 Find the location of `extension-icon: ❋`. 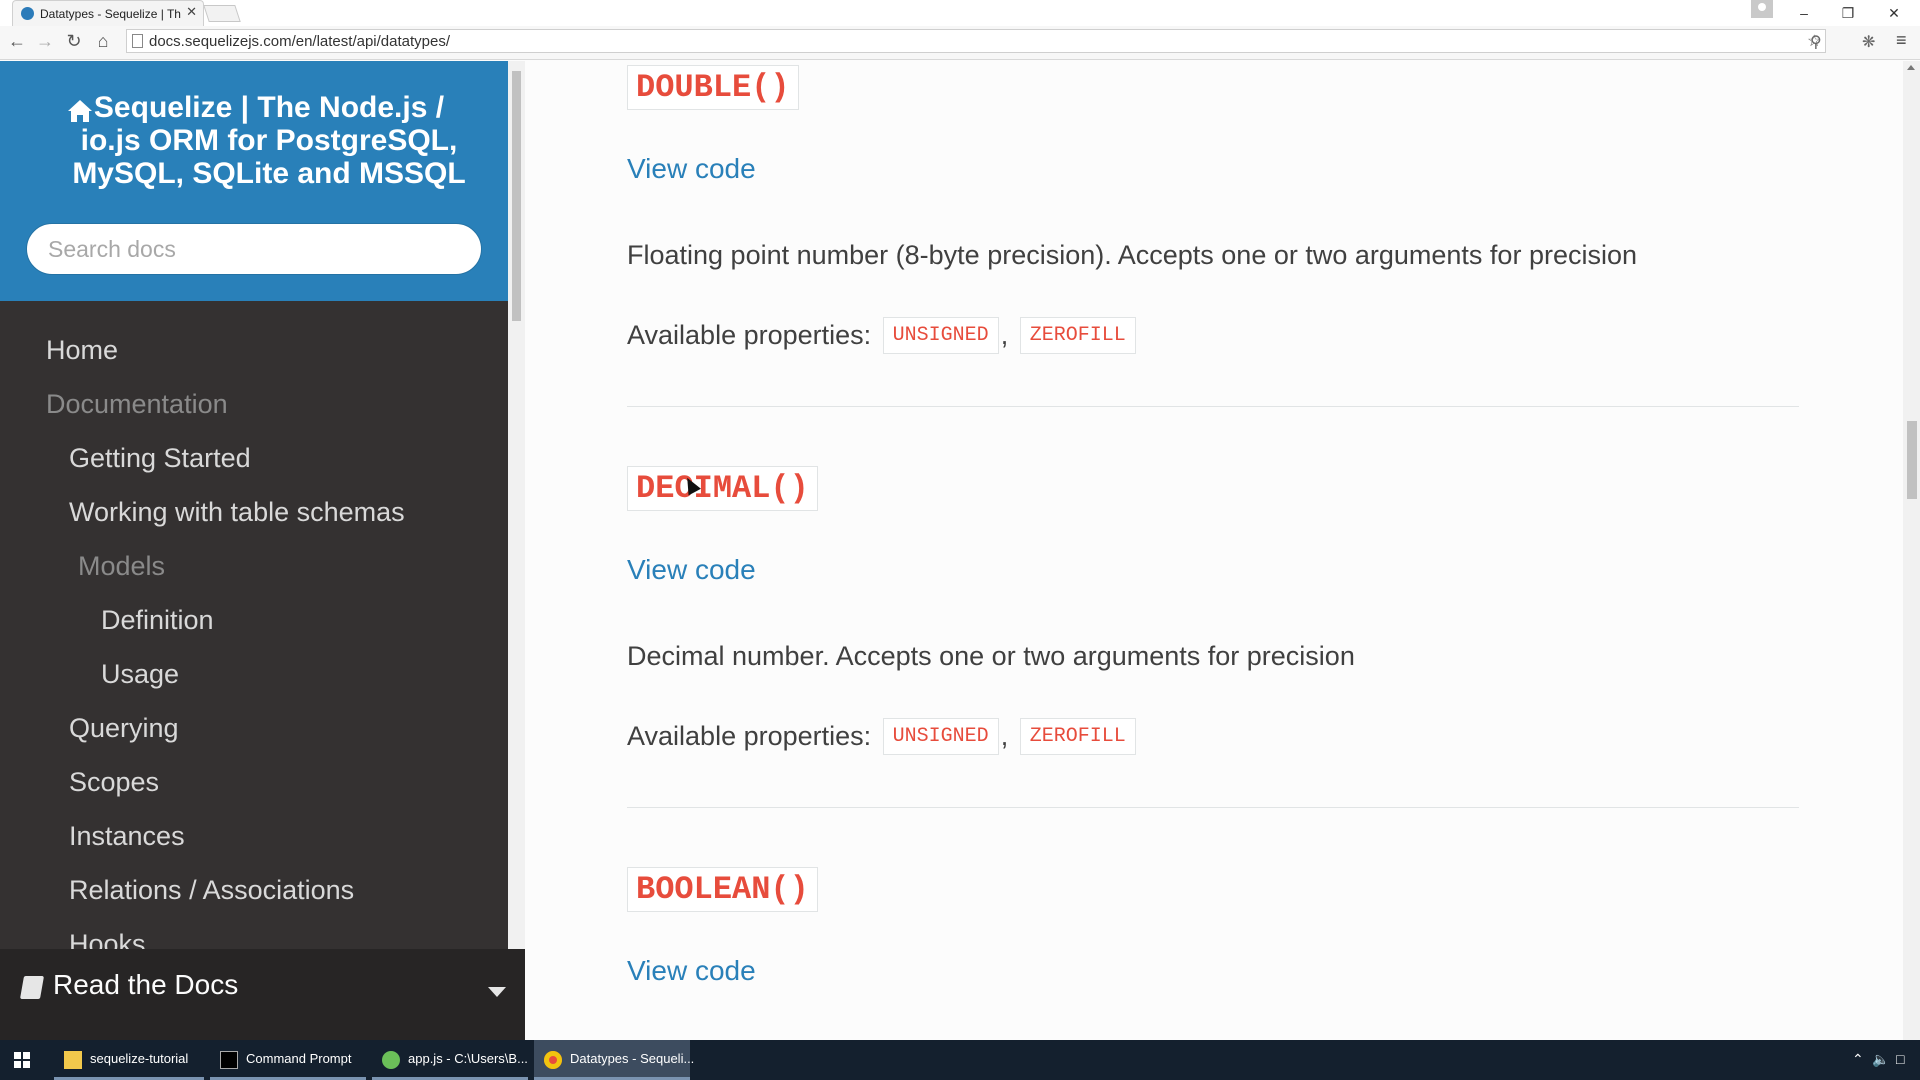

extension-icon: ❋ is located at coordinates (1868, 42).